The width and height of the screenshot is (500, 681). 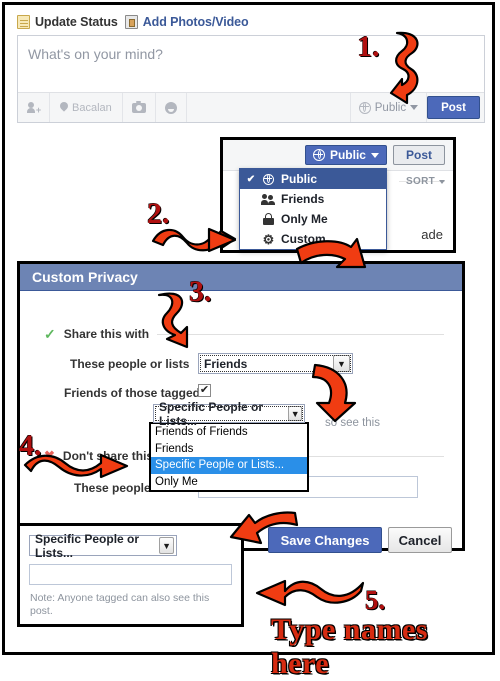 What do you see at coordinates (268, 239) in the screenshot?
I see `gear-icon: ⚙` at bounding box center [268, 239].